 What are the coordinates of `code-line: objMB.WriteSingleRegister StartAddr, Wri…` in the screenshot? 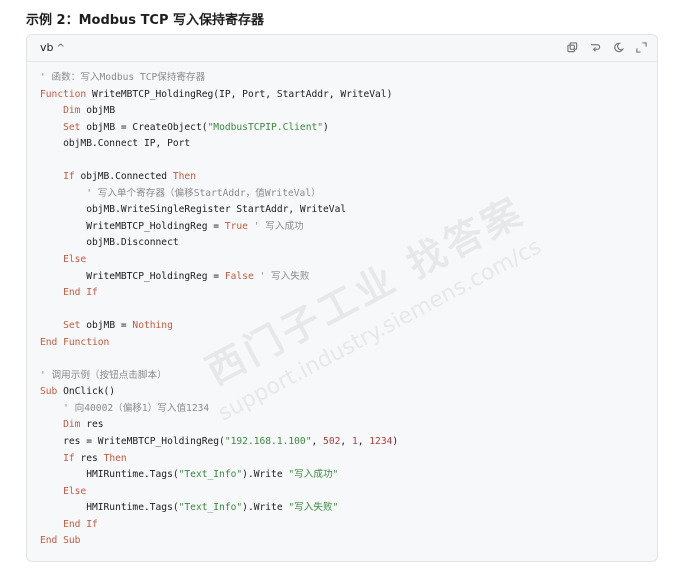 It's located at (219, 210).